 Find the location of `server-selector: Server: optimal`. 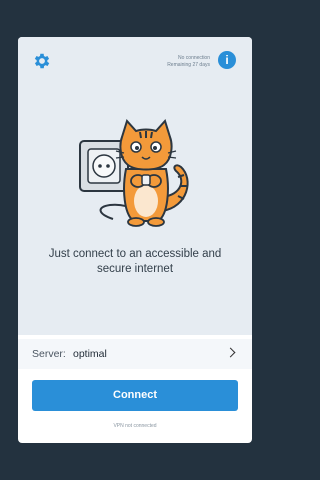

server-selector: Server: optimal is located at coordinates (135, 354).